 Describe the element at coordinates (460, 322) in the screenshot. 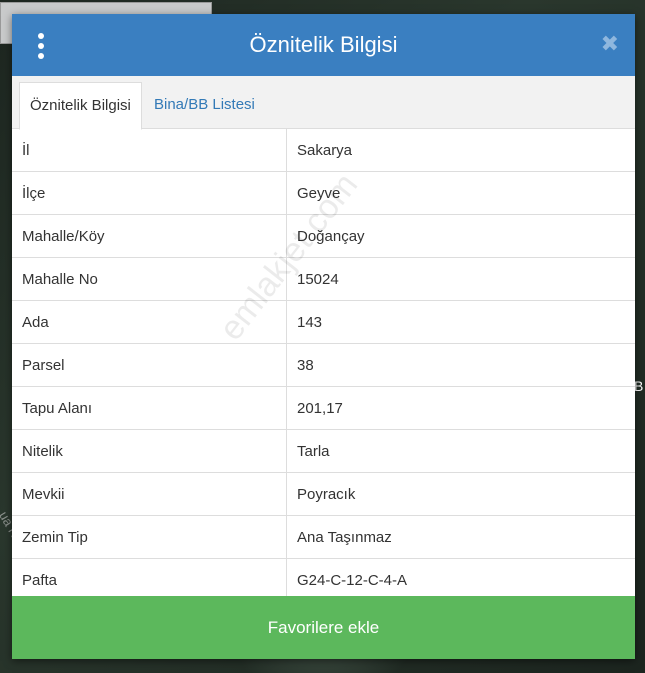

I see `row-value: 143` at that location.